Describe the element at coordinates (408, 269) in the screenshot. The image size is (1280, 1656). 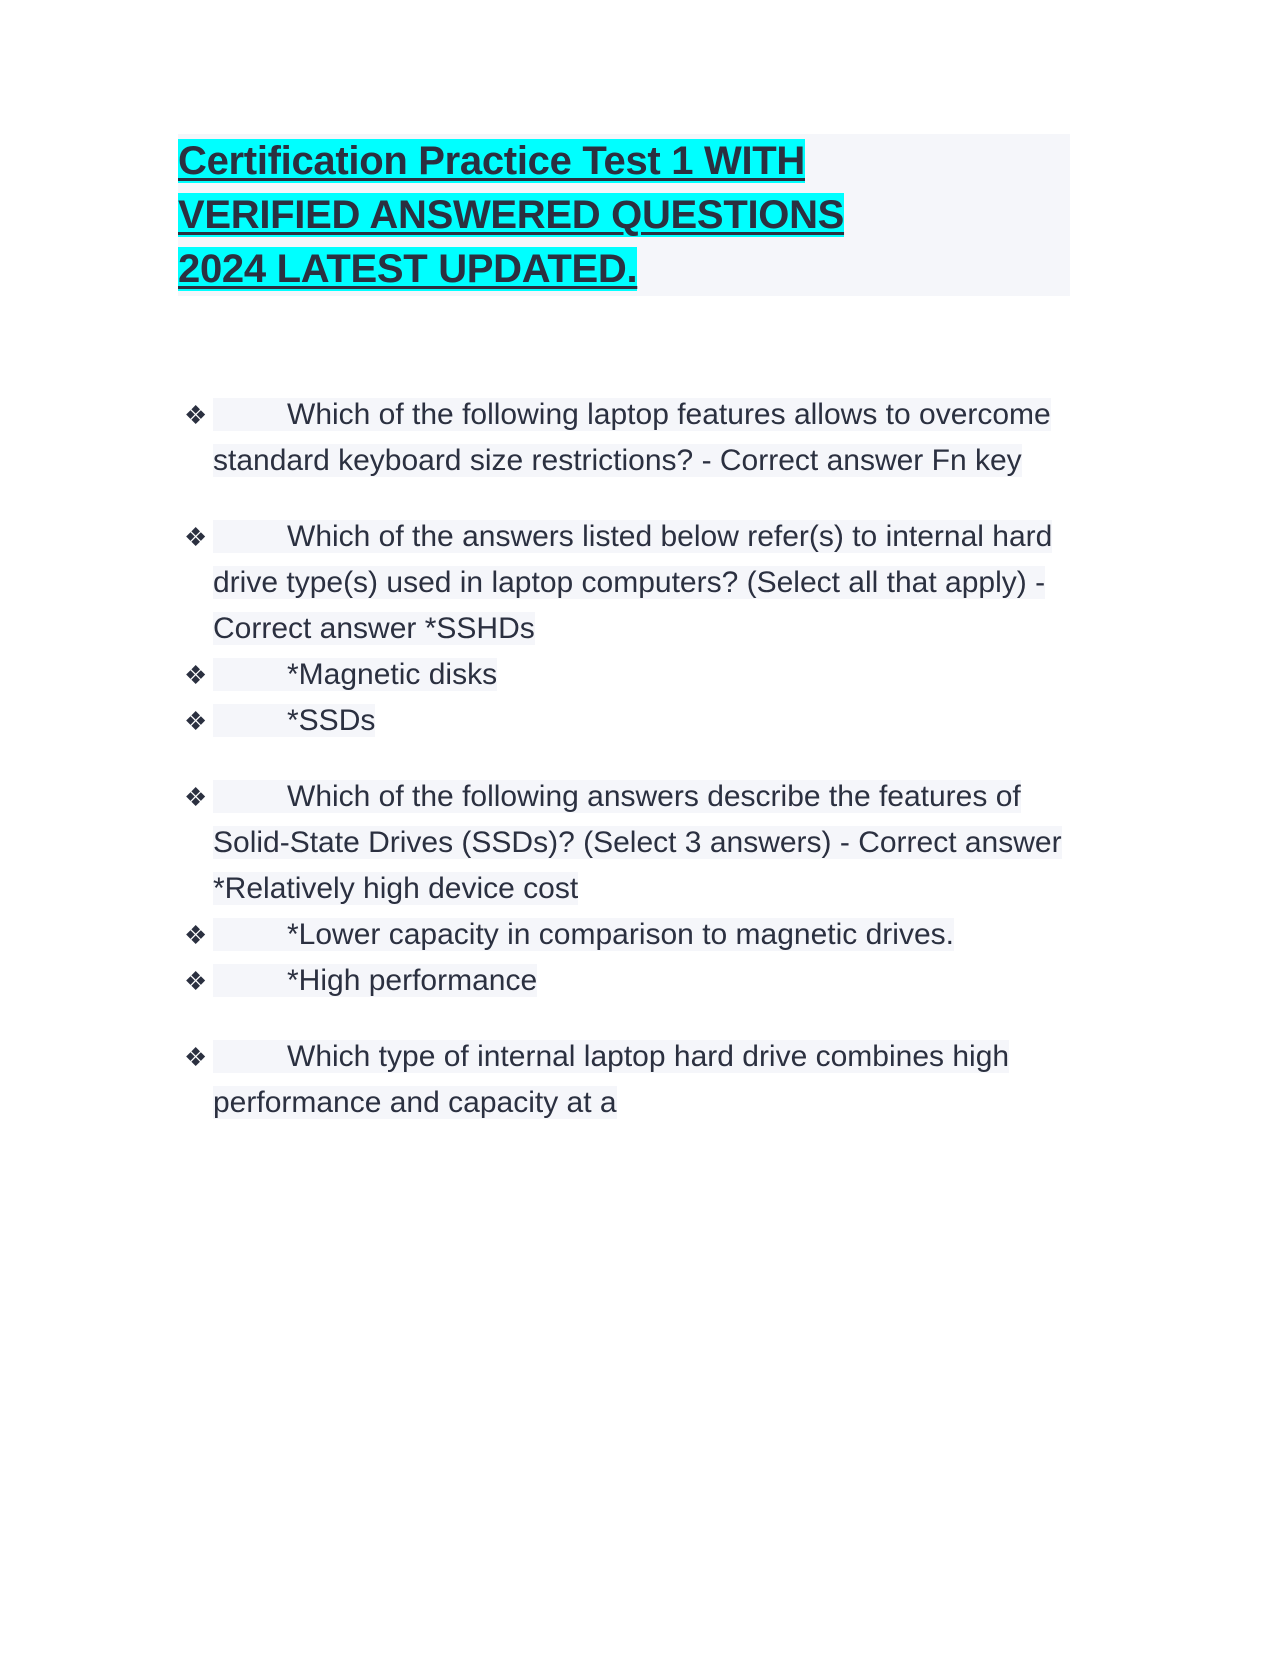
I see `title-line-3-text: 2024 LATEST UPDATED.` at that location.